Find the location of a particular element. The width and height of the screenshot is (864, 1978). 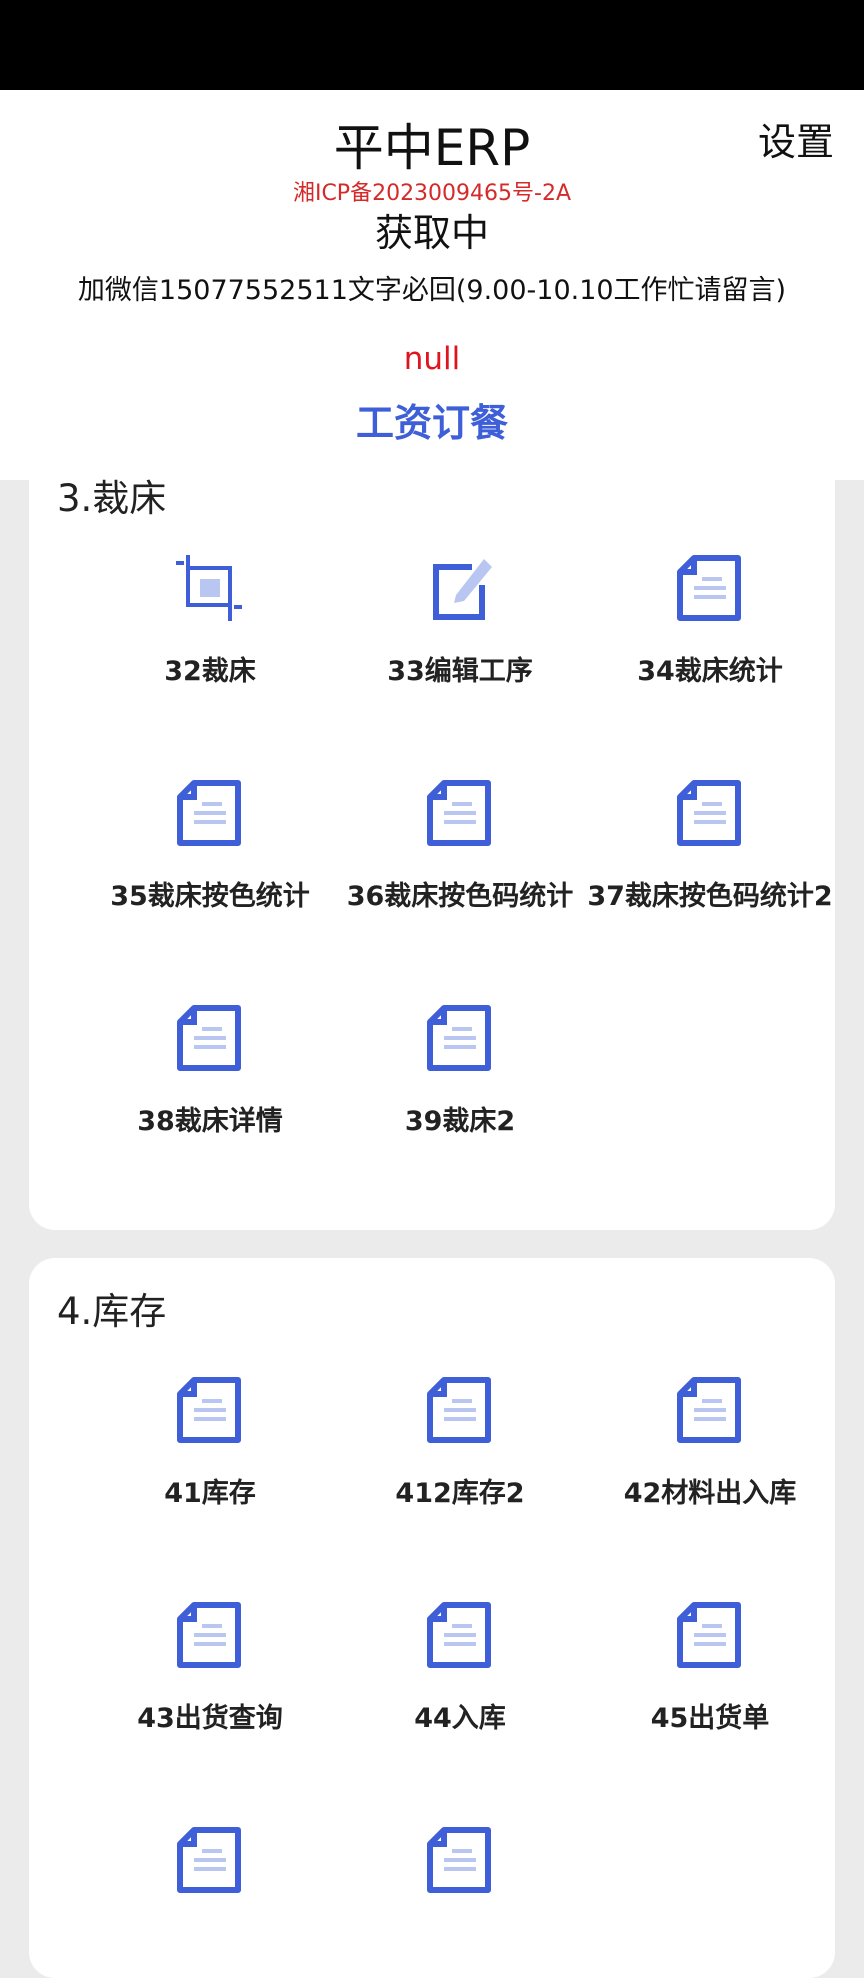

menu-item-label: 37裁床按色码统计2 is located at coordinates (710, 896).